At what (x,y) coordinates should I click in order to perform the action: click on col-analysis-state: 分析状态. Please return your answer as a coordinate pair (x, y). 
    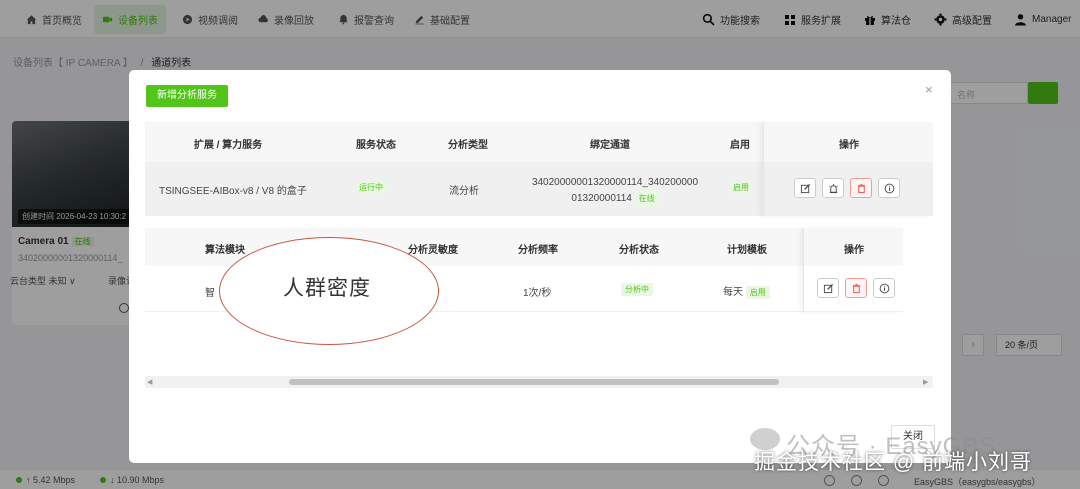
    Looking at the image, I should click on (639, 250).